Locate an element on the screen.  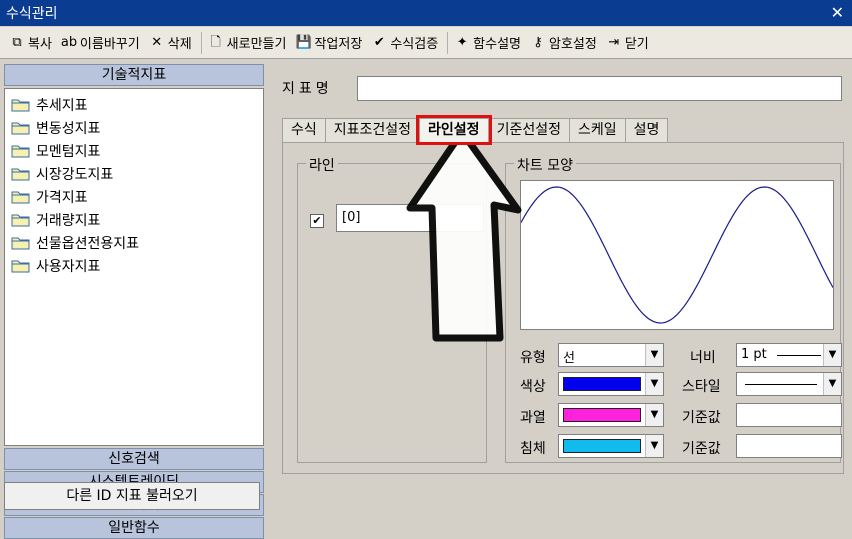
type-value: 선 is located at coordinates (569, 358).